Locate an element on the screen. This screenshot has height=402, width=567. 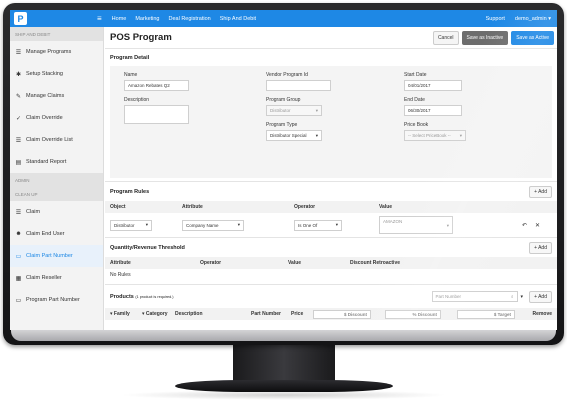
sidebar-item-claim-override-list: ☰ Claim Override List is located at coordinates (56, 140).